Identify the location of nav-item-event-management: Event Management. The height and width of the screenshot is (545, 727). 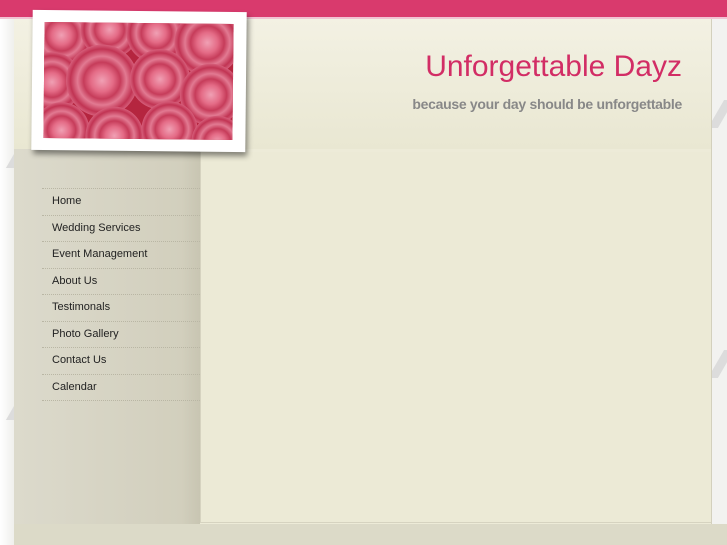
(121, 255).